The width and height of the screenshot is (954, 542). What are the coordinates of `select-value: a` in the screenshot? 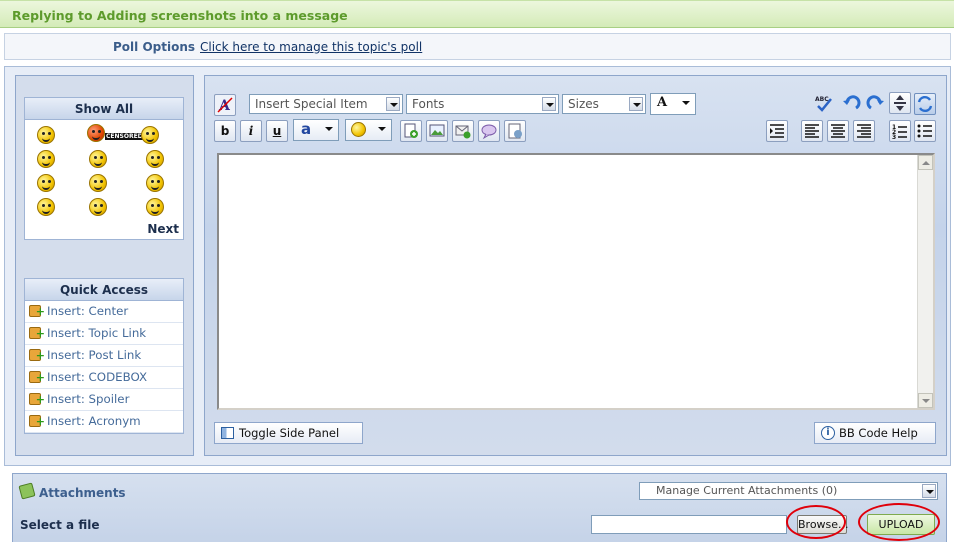 It's located at (306, 129).